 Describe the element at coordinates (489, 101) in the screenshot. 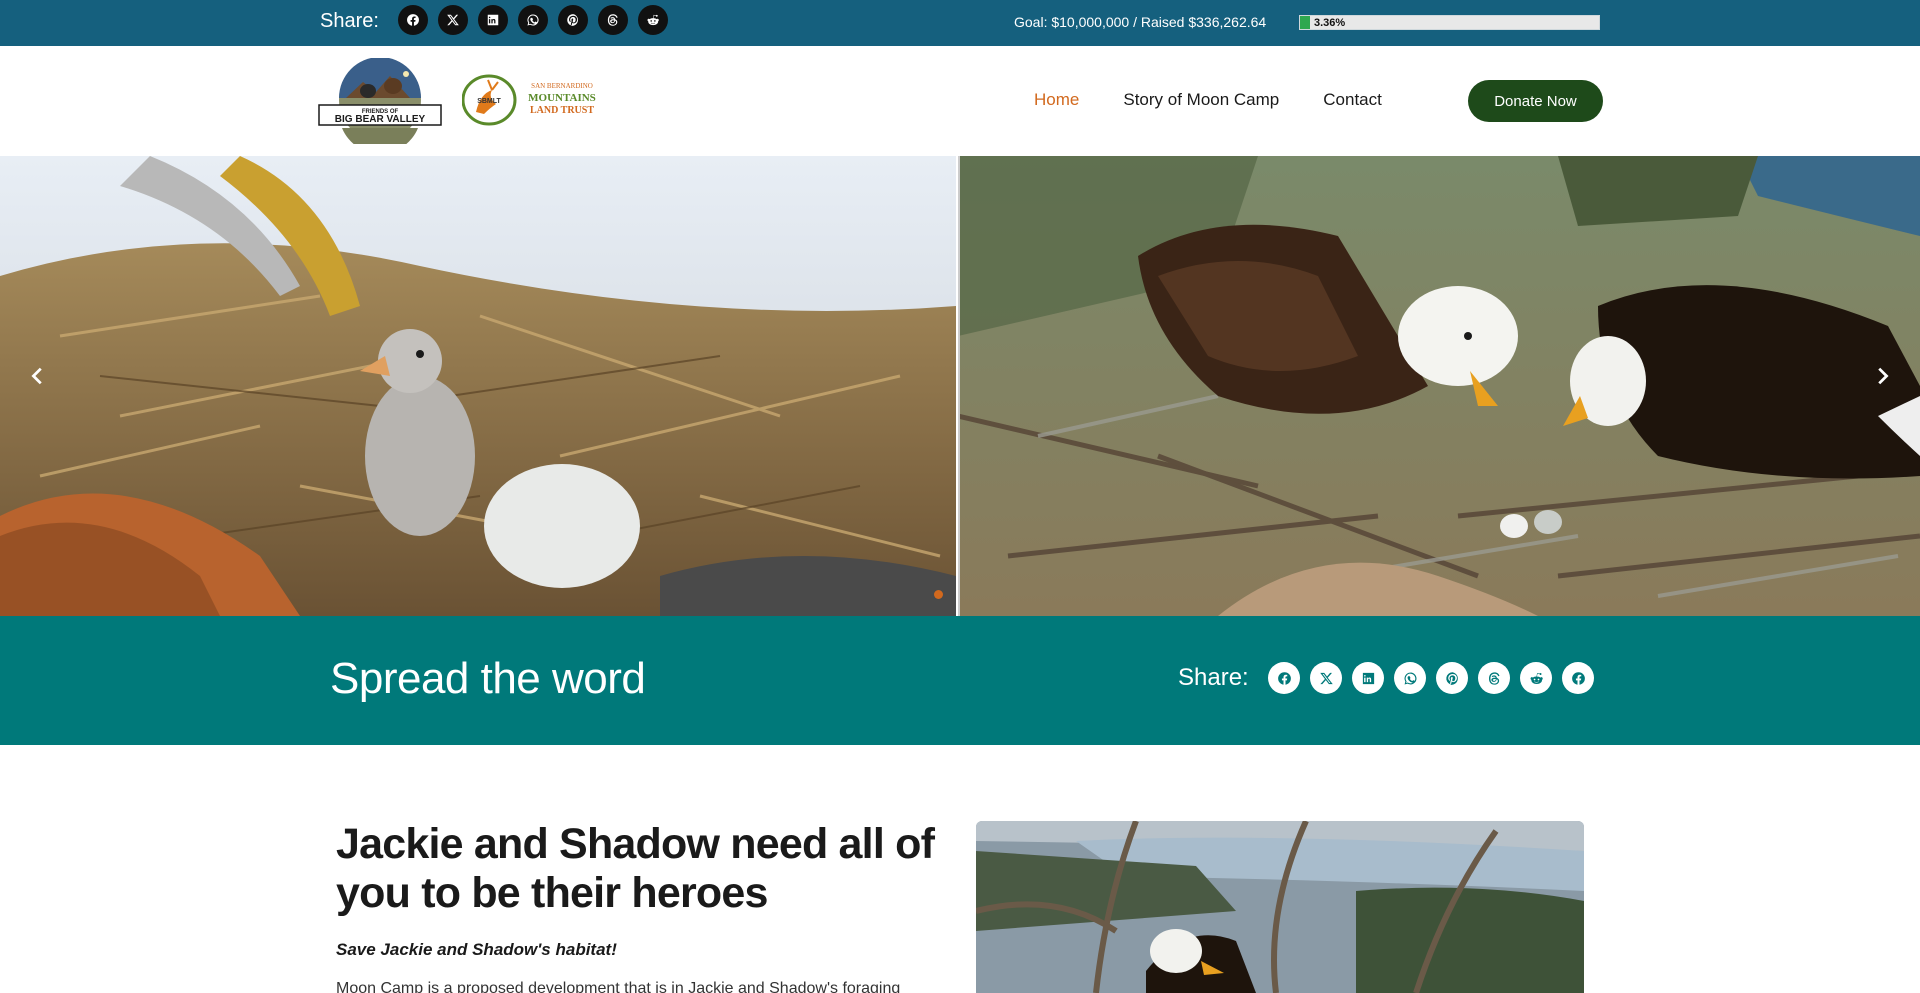

I see `svg-text: SBMLT` at that location.